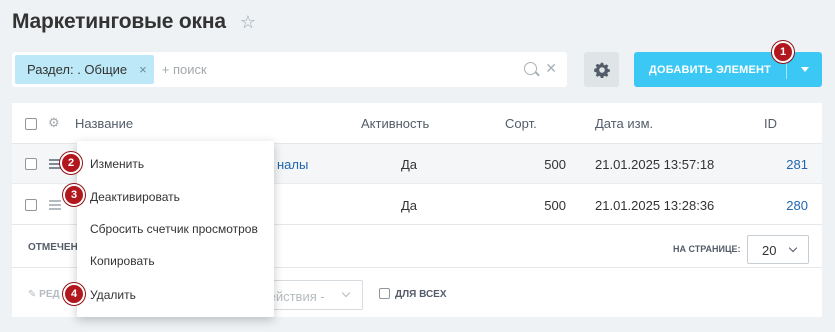  What do you see at coordinates (292, 164) in the screenshot?
I see `row-name-link: налы` at bounding box center [292, 164].